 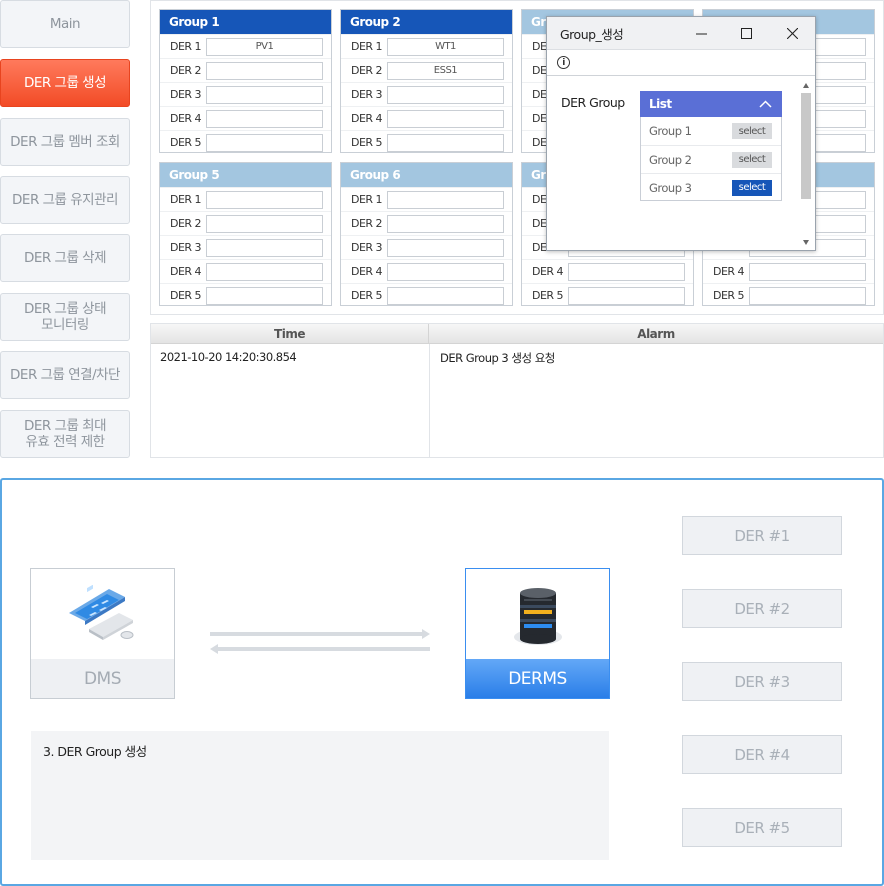 What do you see at coordinates (426, 22) in the screenshot?
I see `group-card-title: Group 2` at bounding box center [426, 22].